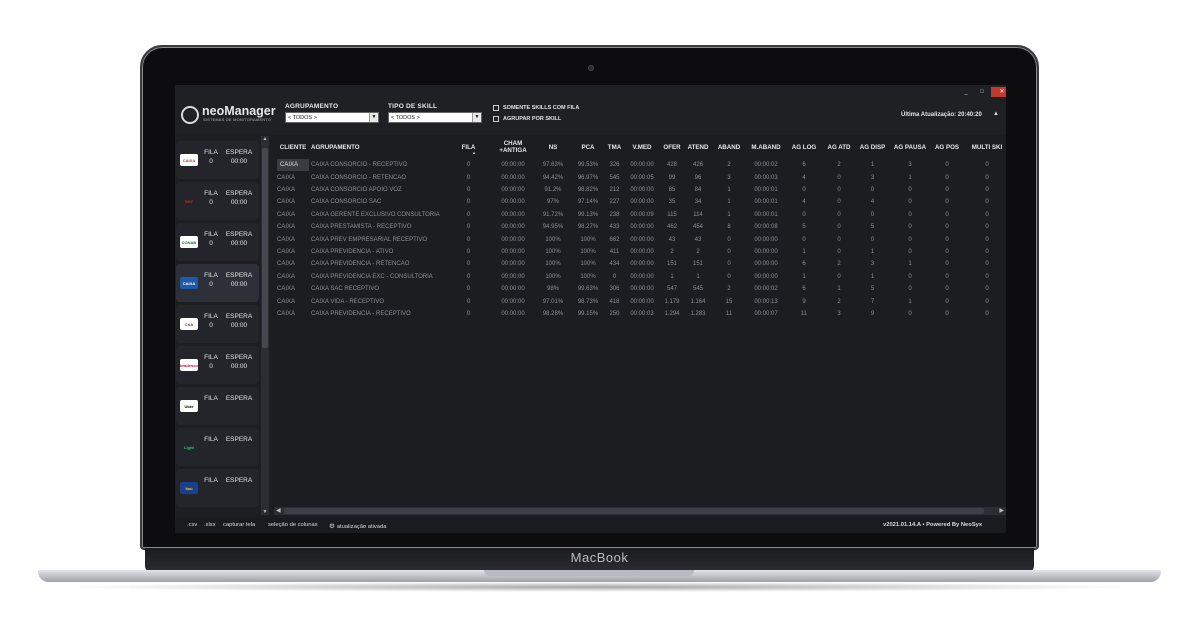  Describe the element at coordinates (217, 324) in the screenshot. I see `client-card: C&A FILA 0 ESPERA 00:00` at that location.